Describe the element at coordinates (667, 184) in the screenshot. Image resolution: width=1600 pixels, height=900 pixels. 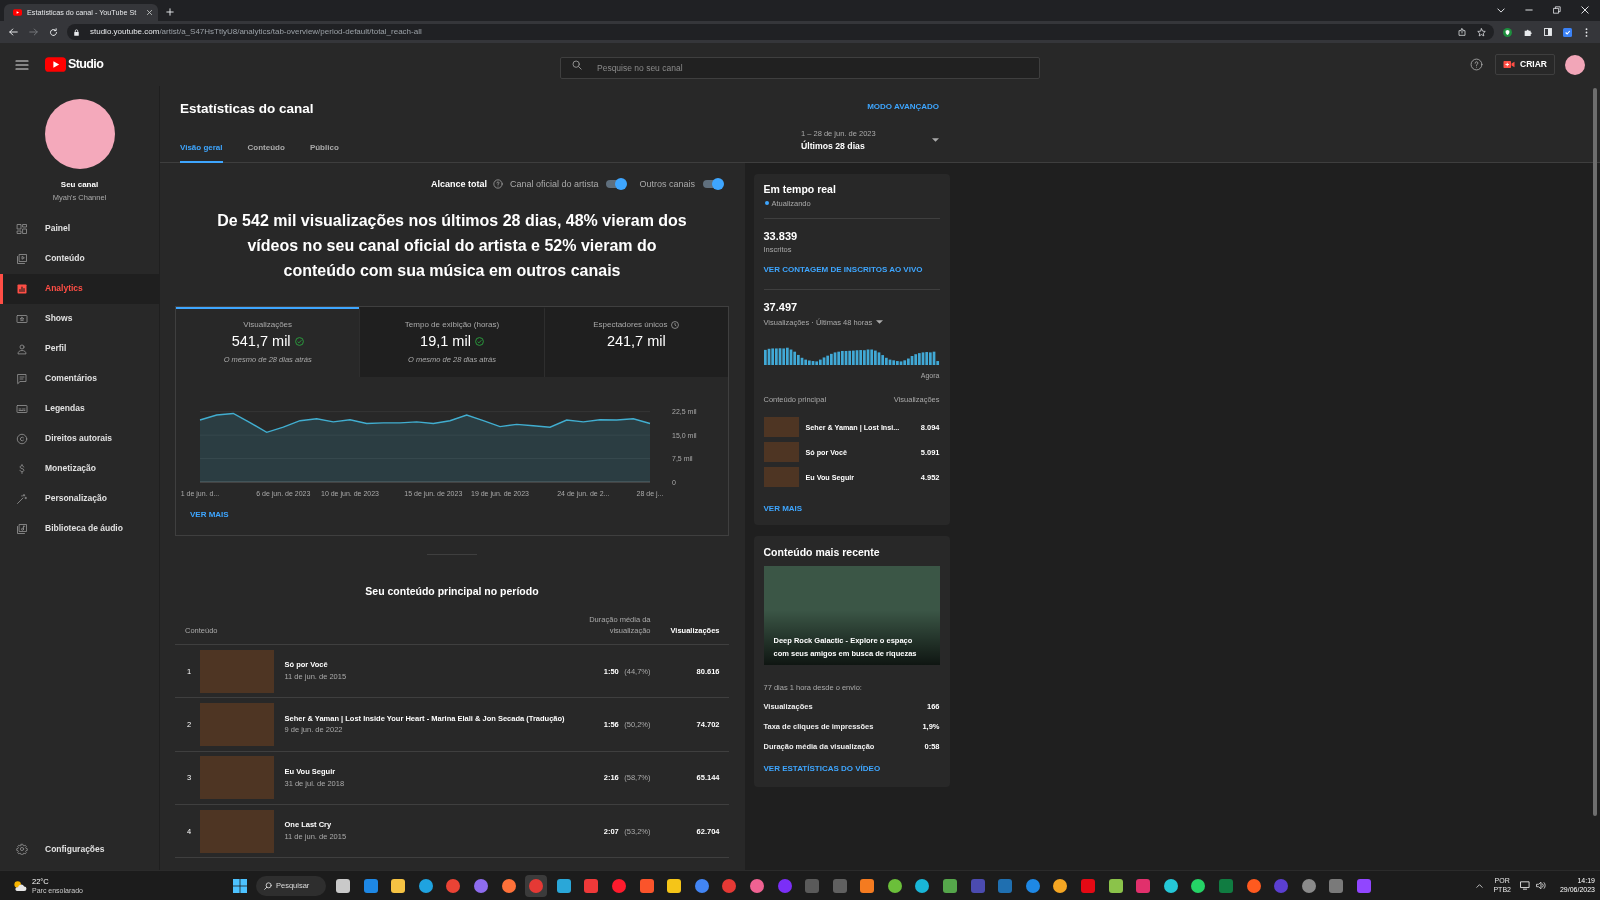
I see `toggle-label: Outros canais` at that location.